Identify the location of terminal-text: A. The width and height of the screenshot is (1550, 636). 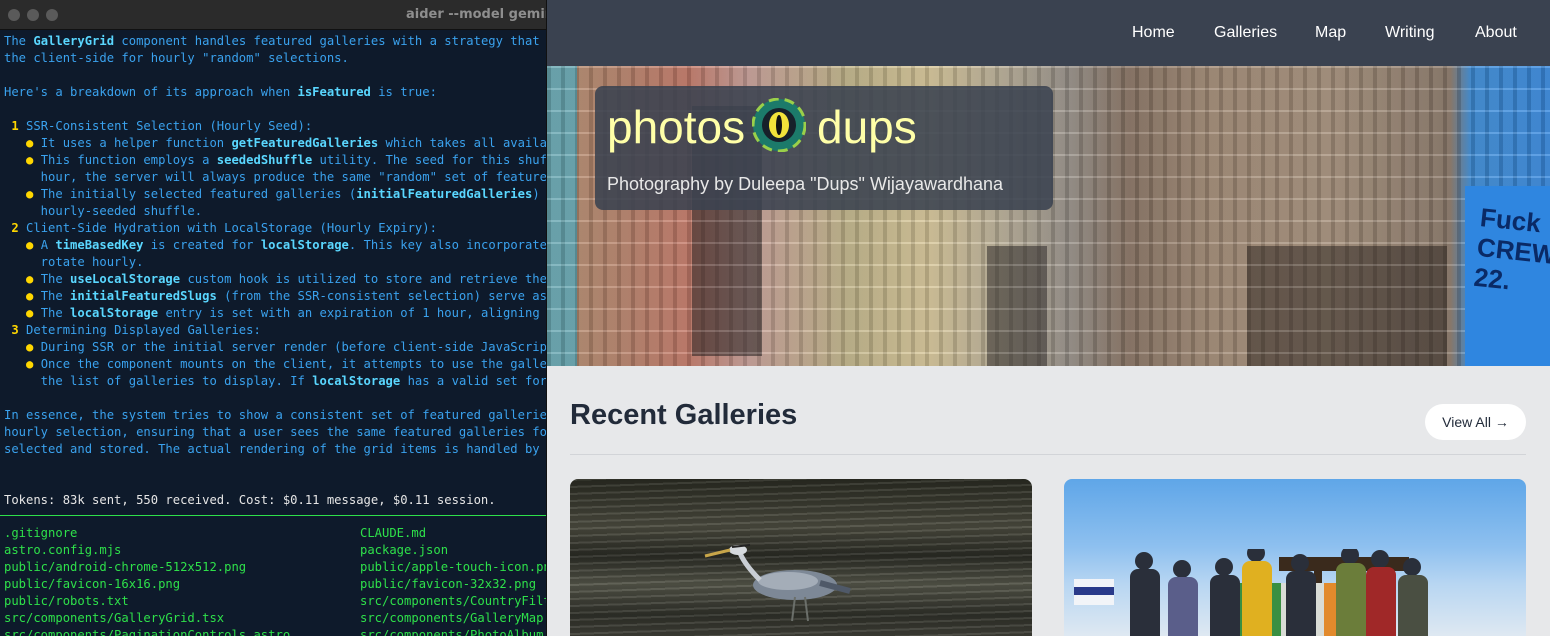
(48, 245).